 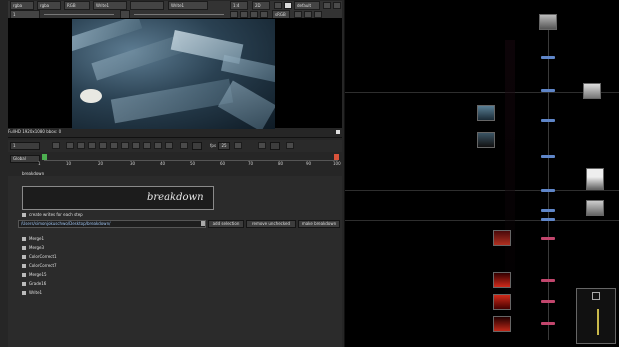 I want to click on pause-icon, so click(x=308, y=14).